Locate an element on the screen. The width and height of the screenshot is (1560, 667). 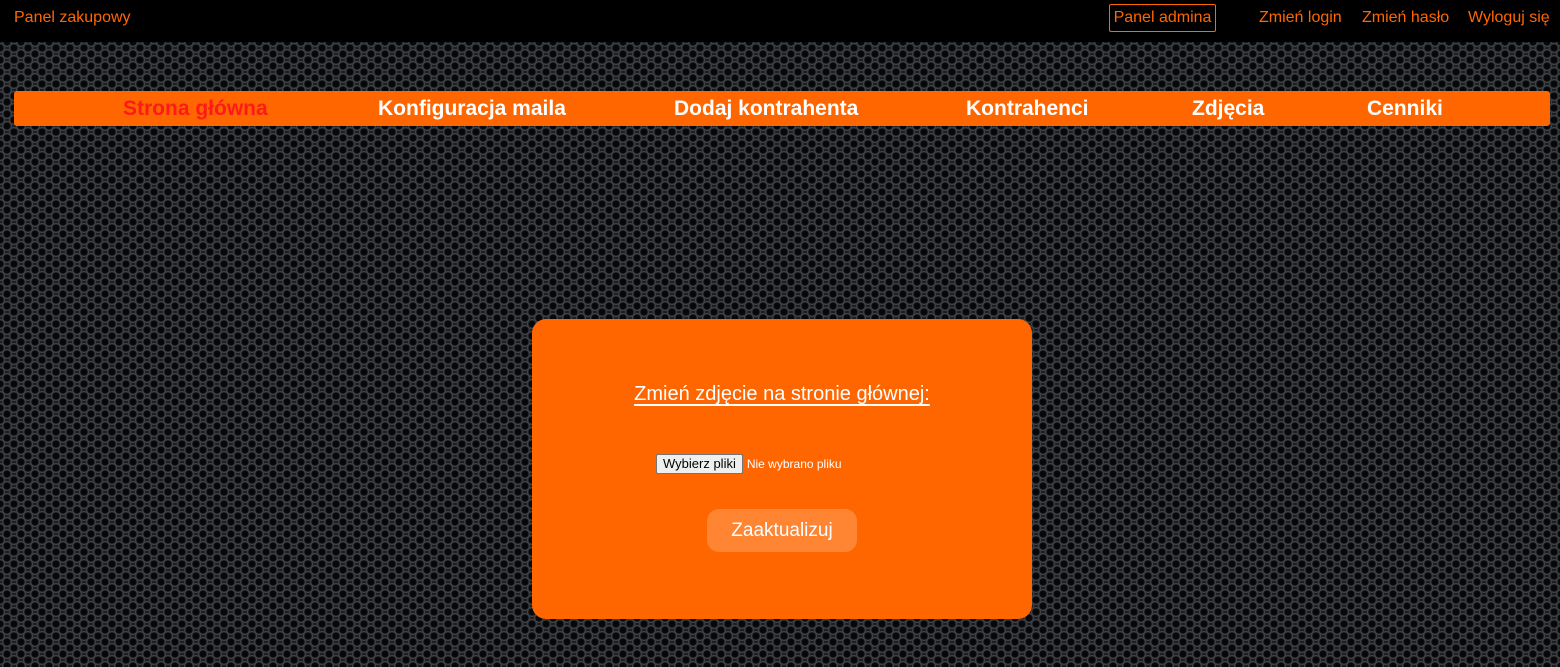
upload-form-title-text: Zmień zdjęcie na stronie głównej: is located at coordinates (782, 394).